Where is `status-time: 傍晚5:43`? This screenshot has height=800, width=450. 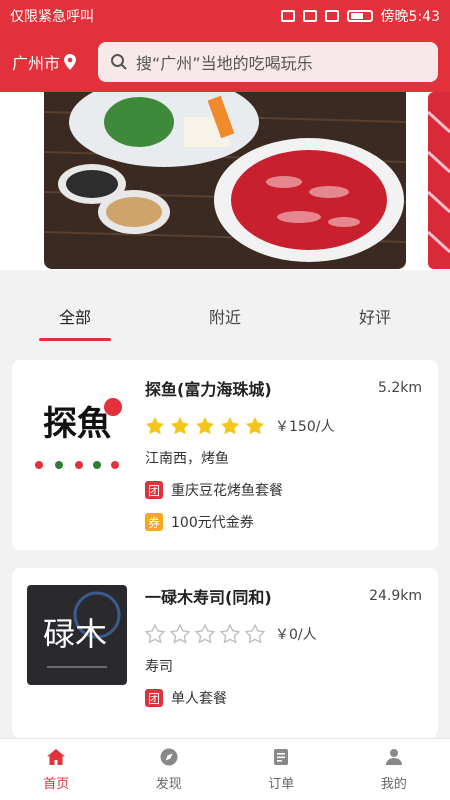
status-time: 傍晚5:43 is located at coordinates (410, 17).